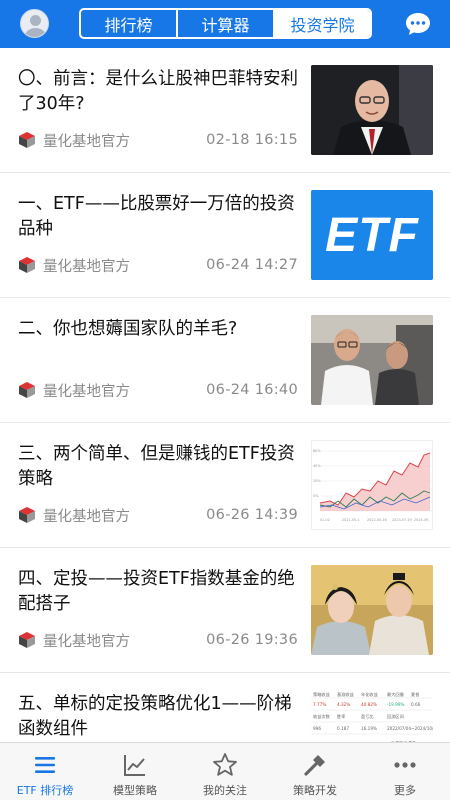 This screenshot has width=450, height=800. Describe the element at coordinates (129, 23) in the screenshot. I see `tab-ranking: 排行榜` at that location.